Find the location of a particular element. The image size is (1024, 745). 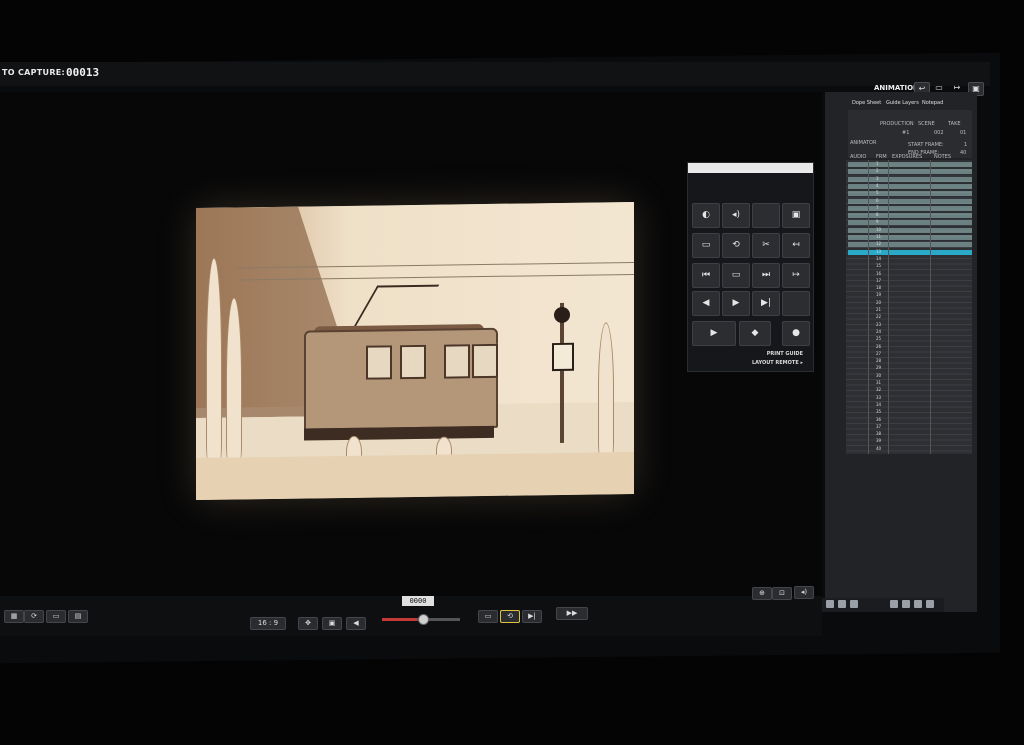

panel-title-bar is located at coordinates (750, 168).